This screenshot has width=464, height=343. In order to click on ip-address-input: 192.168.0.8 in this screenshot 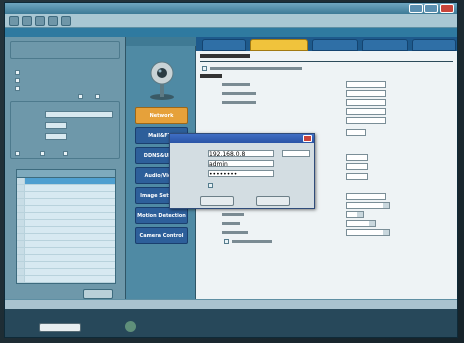, I will do `click(241, 154)`.